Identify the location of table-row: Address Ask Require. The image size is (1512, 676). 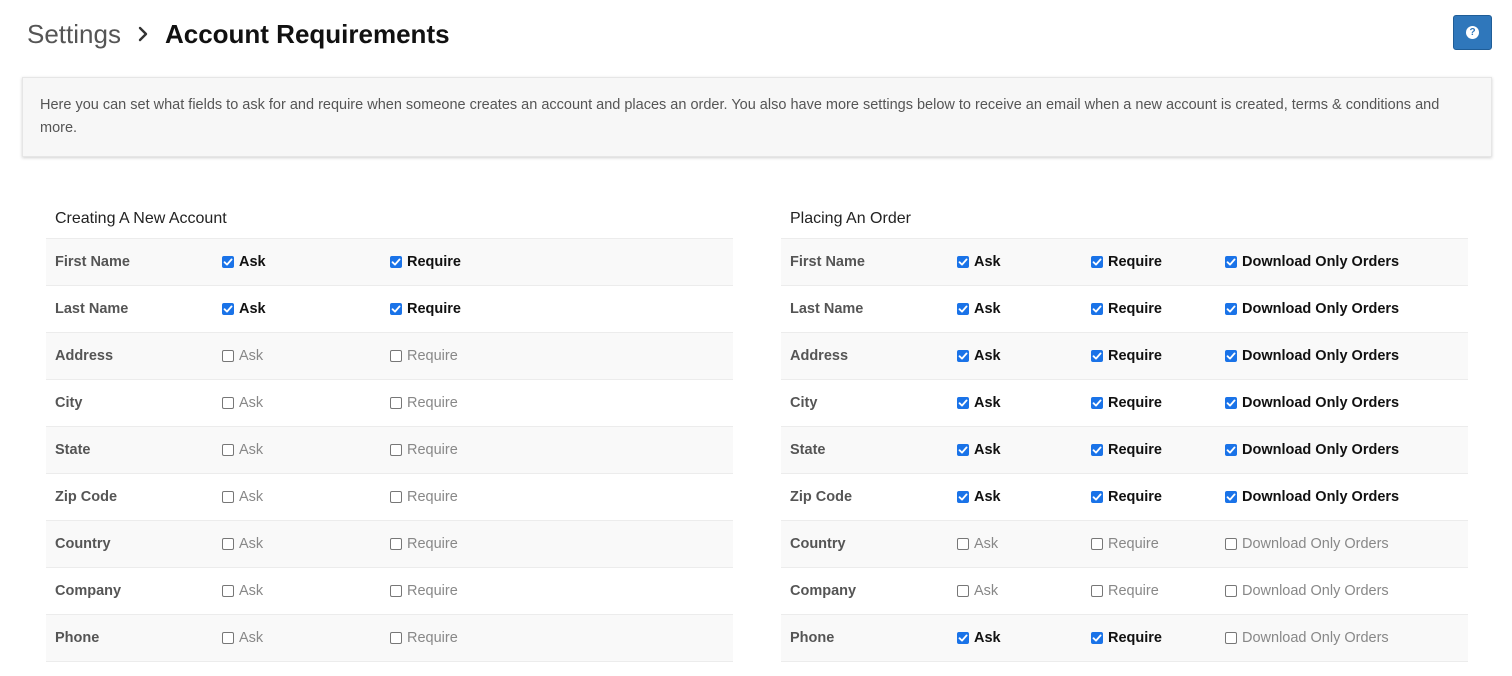
(389, 356).